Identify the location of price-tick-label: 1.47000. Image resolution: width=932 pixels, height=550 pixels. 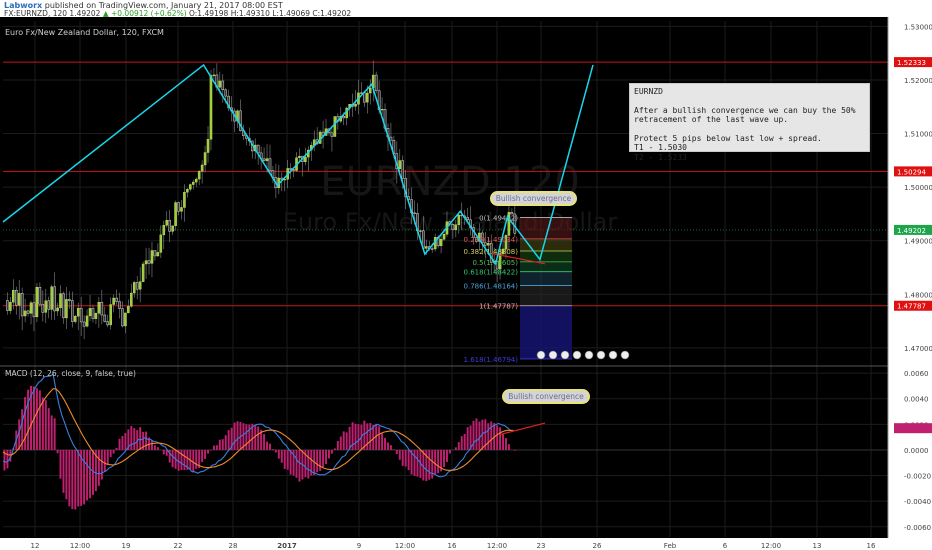
(918, 349).